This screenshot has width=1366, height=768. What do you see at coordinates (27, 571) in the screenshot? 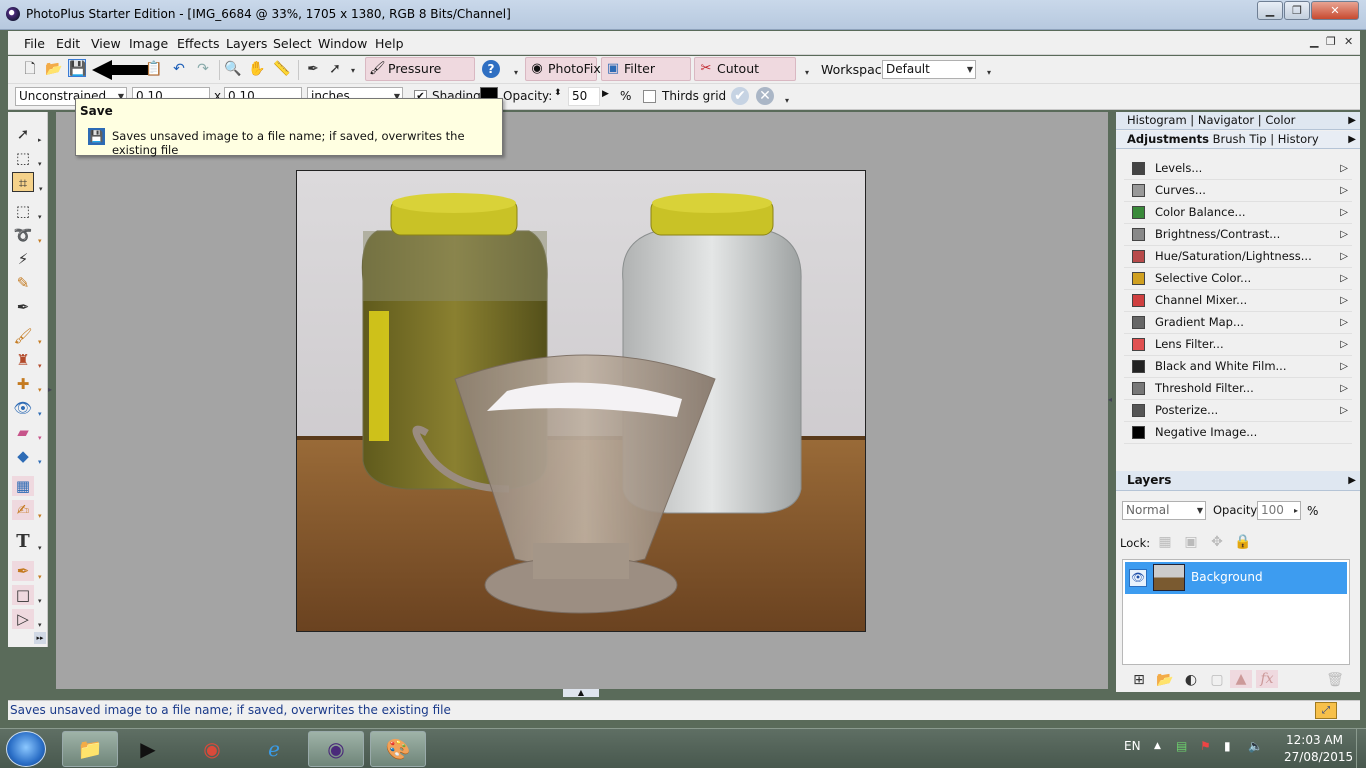
I see `pen-tool-icon: ✒ ▾` at bounding box center [27, 571].